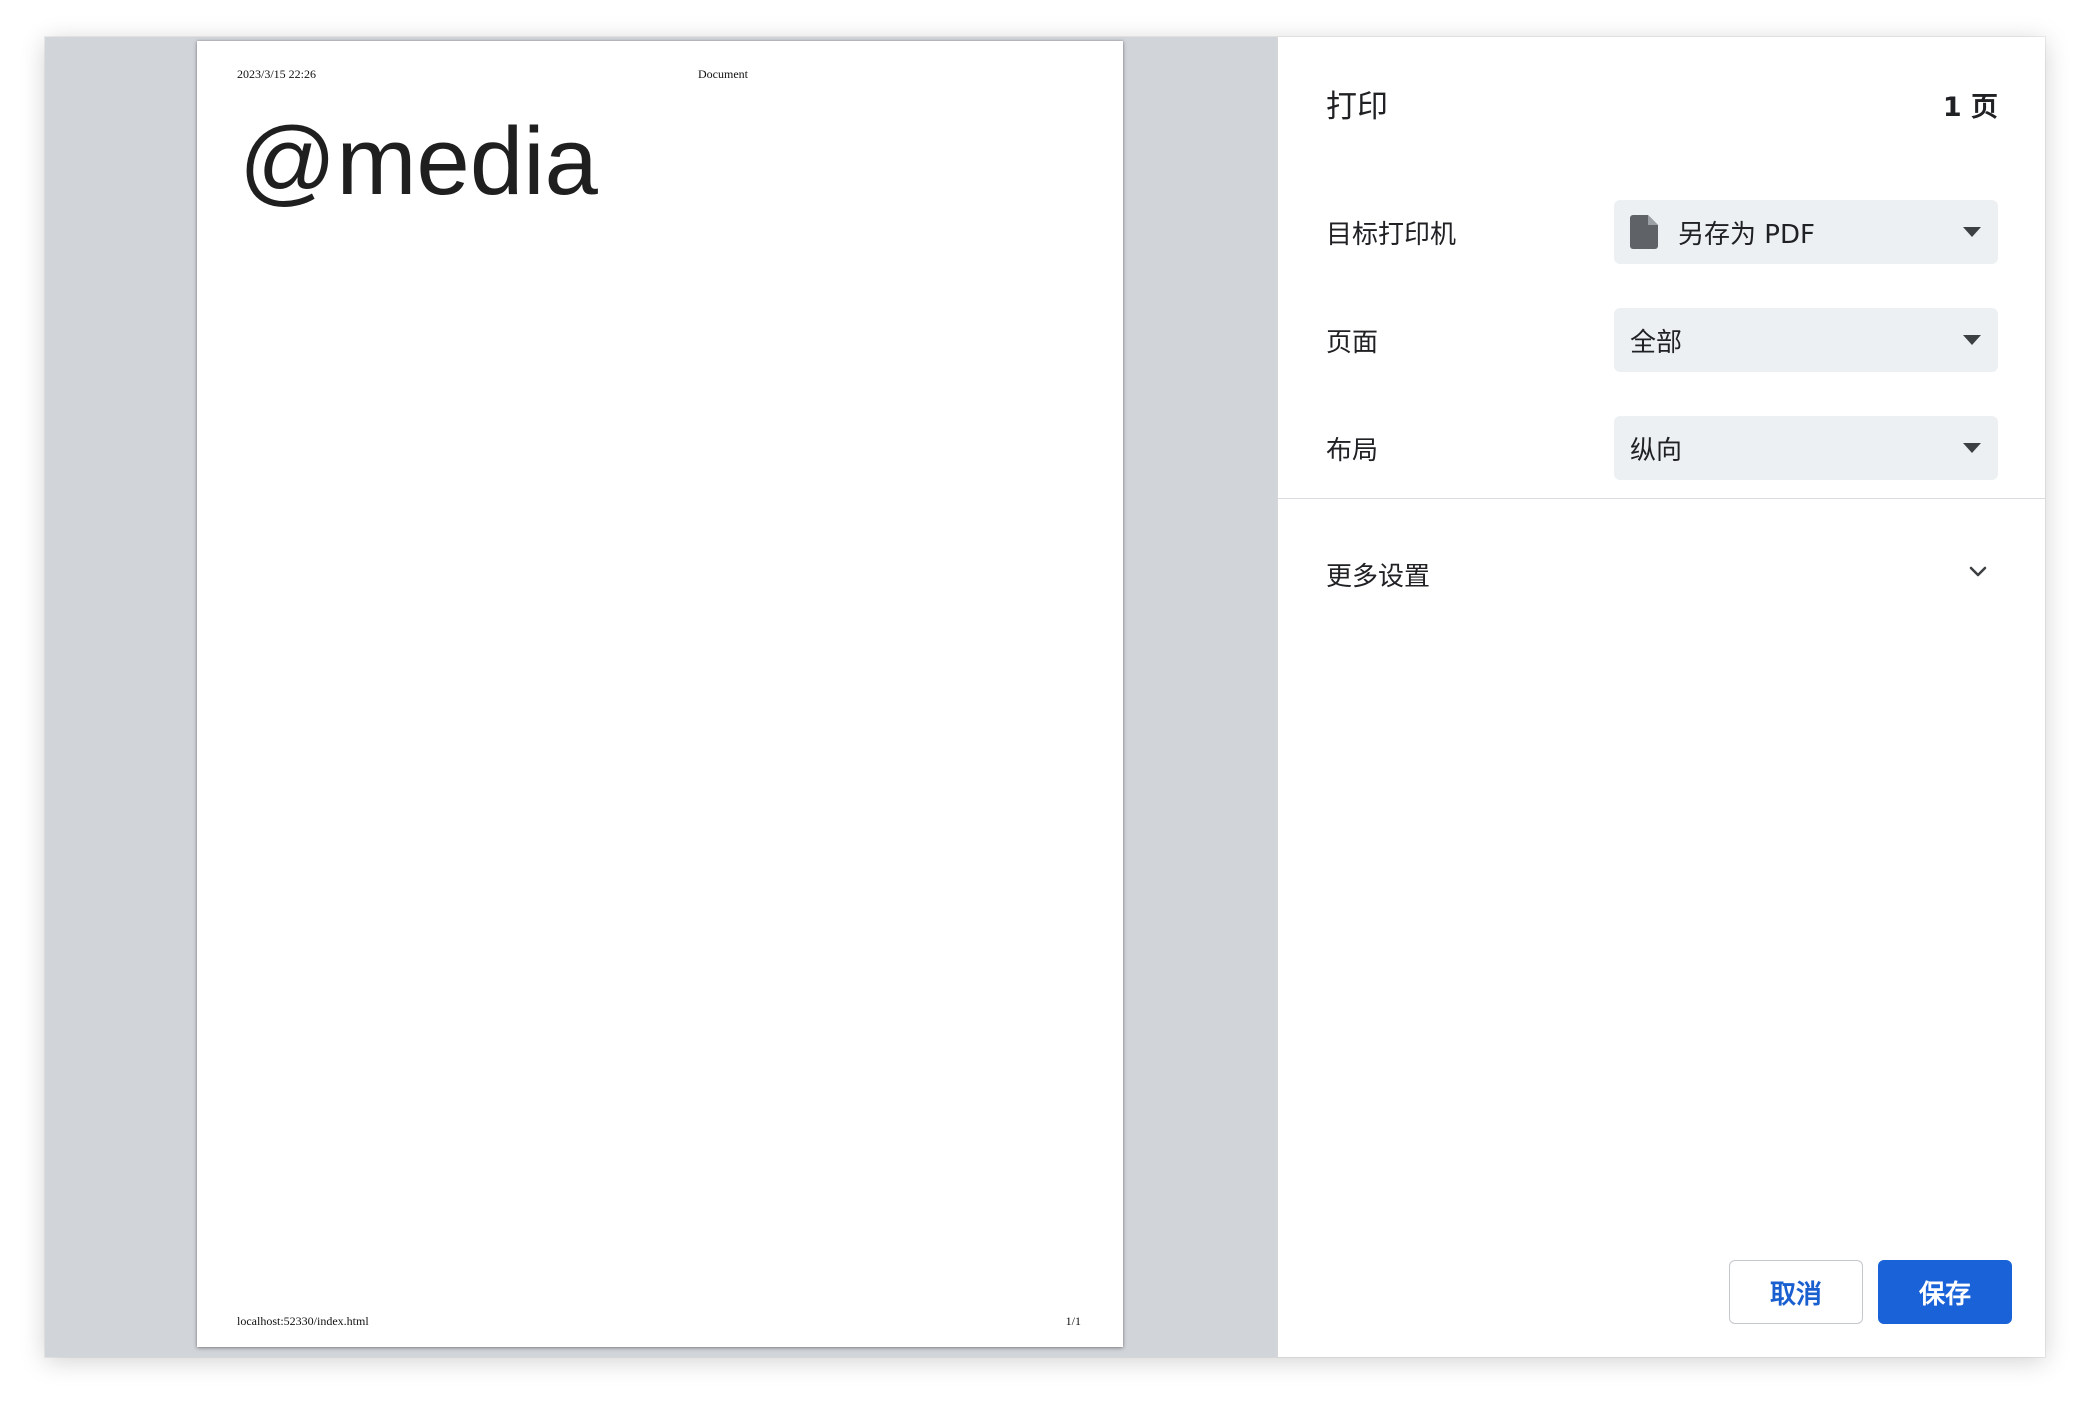 This screenshot has width=2092, height=1412. What do you see at coordinates (303, 1321) in the screenshot?
I see `page-footer-url: localhost:52330/index.html` at bounding box center [303, 1321].